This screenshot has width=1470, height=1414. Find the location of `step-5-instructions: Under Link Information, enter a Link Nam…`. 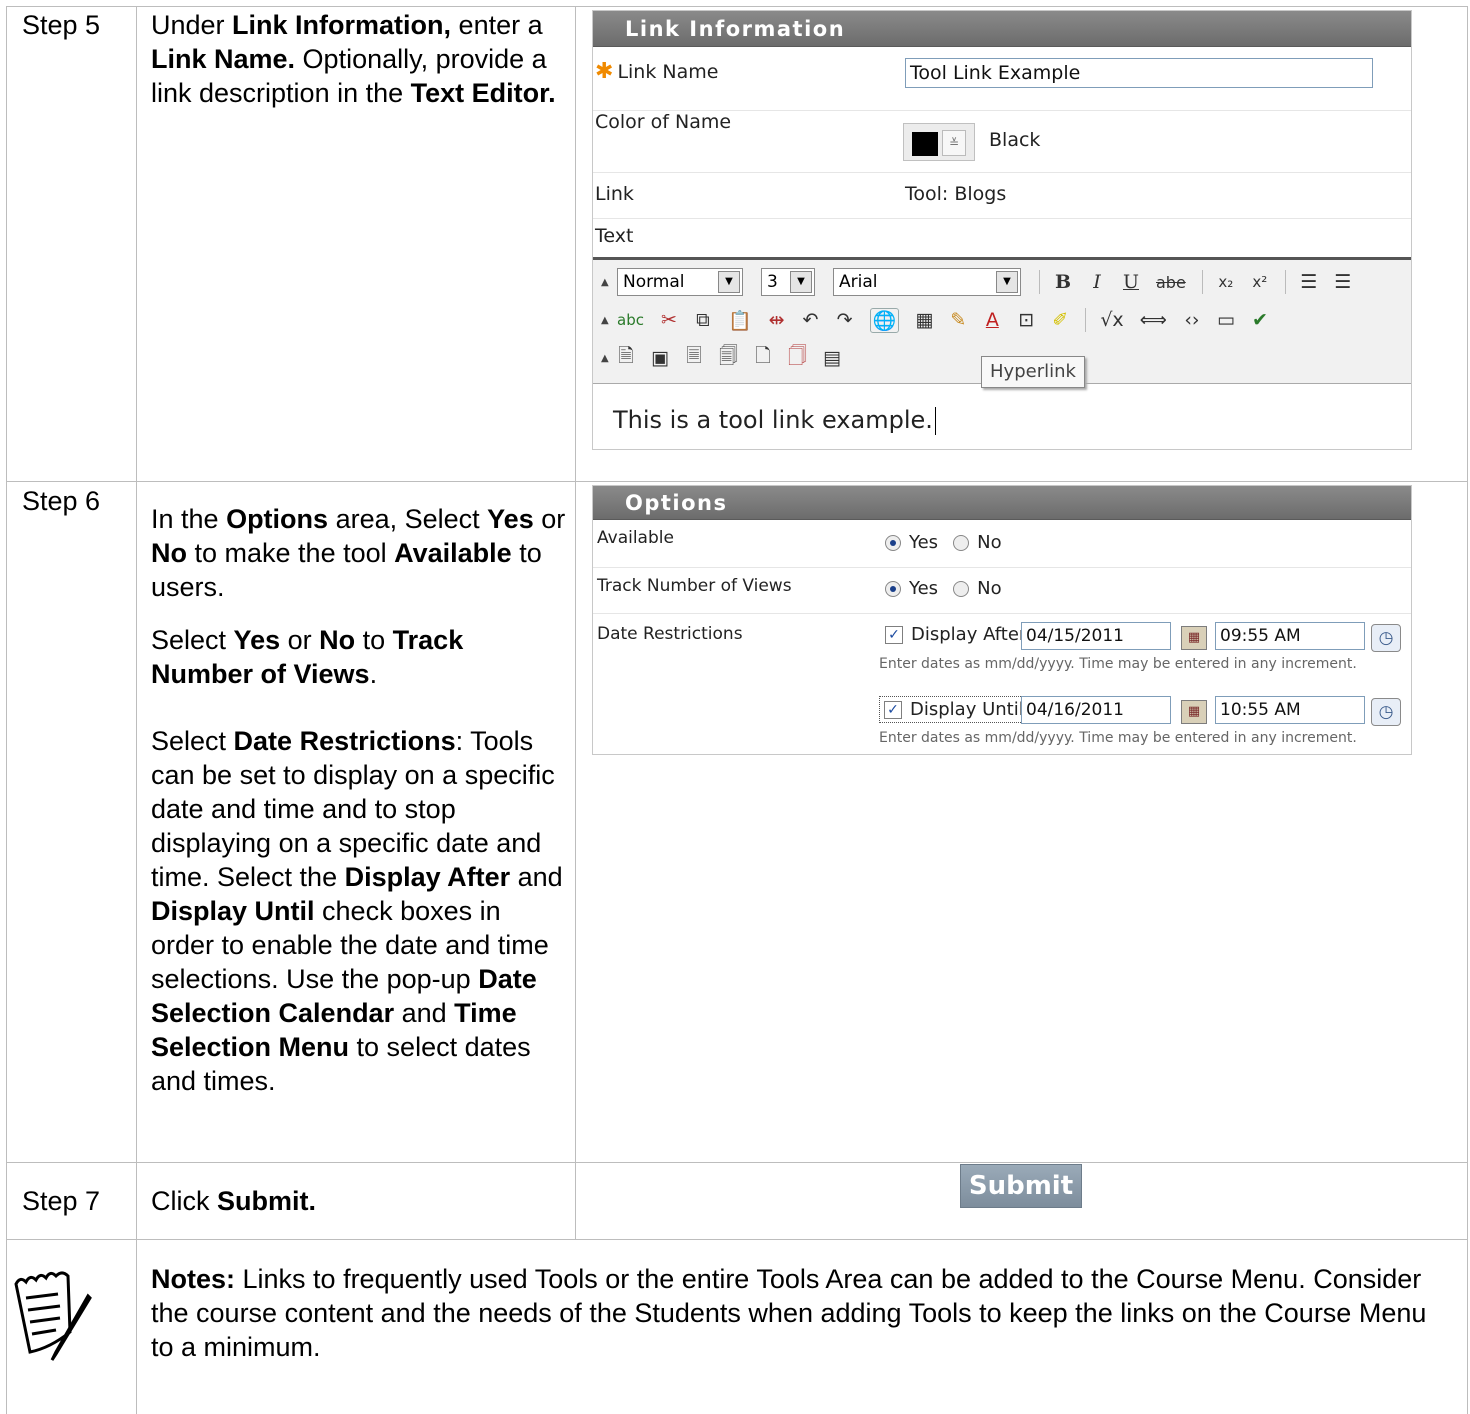

step-5-instructions: Under Link Information, enter a Link Nam… is located at coordinates (353, 59).